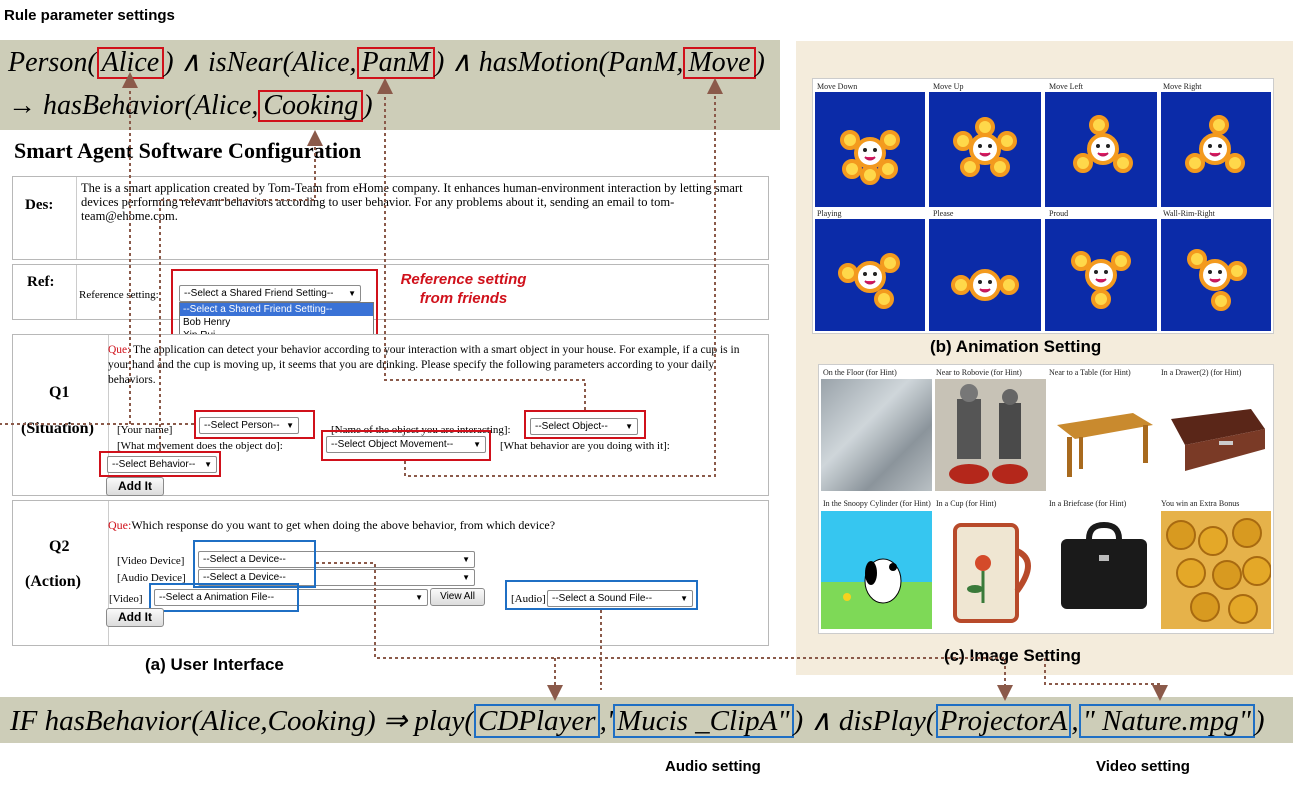  Describe the element at coordinates (135, 486) in the screenshot. I see `add-it-button-q1: Add It` at that location.